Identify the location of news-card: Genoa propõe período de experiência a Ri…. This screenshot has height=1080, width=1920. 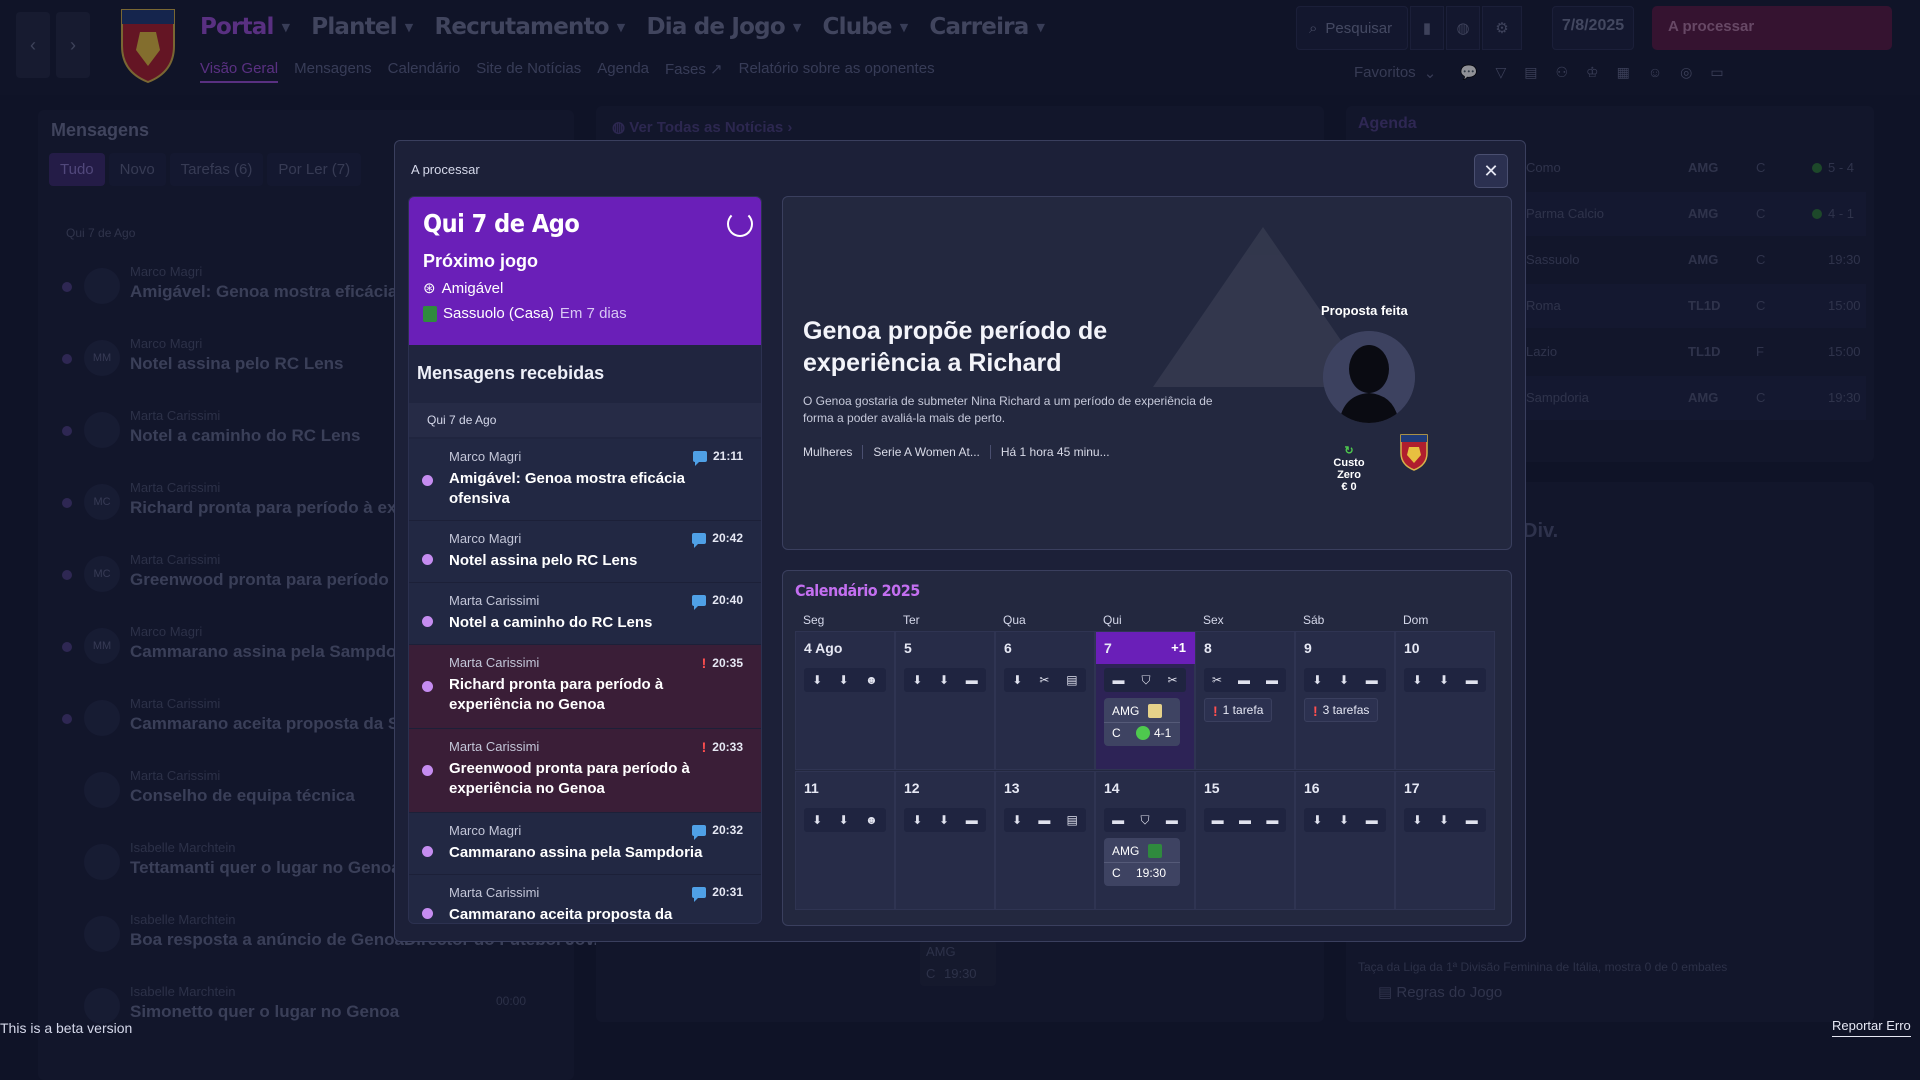
(1147, 373).